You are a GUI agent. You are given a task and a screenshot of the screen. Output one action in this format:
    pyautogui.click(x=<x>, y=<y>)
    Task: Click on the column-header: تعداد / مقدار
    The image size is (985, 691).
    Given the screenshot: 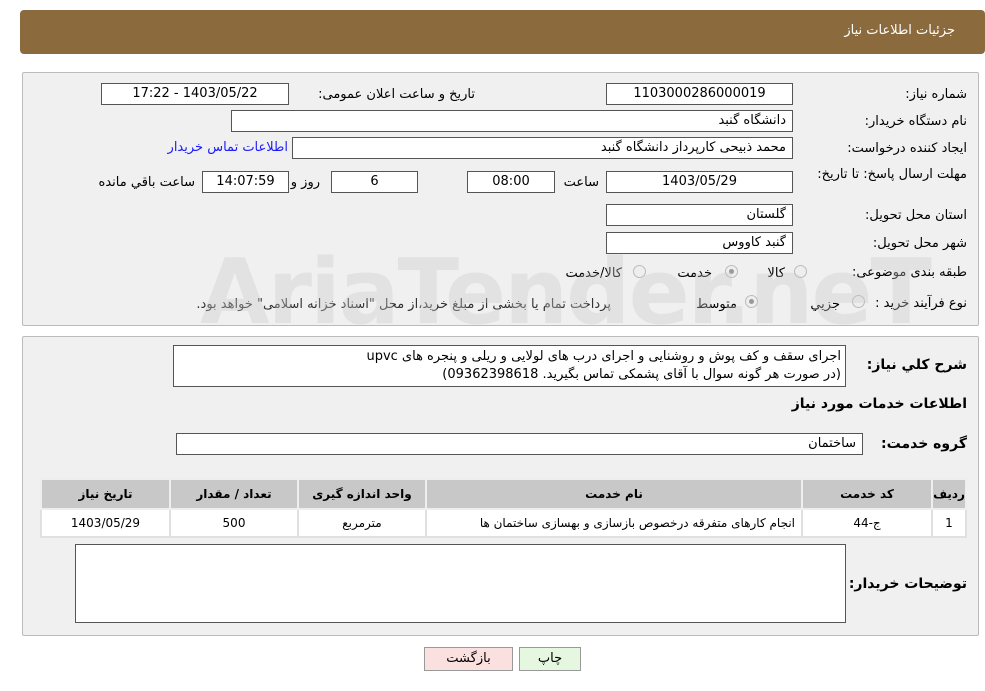 What is the action you would take?
    pyautogui.click(x=234, y=494)
    